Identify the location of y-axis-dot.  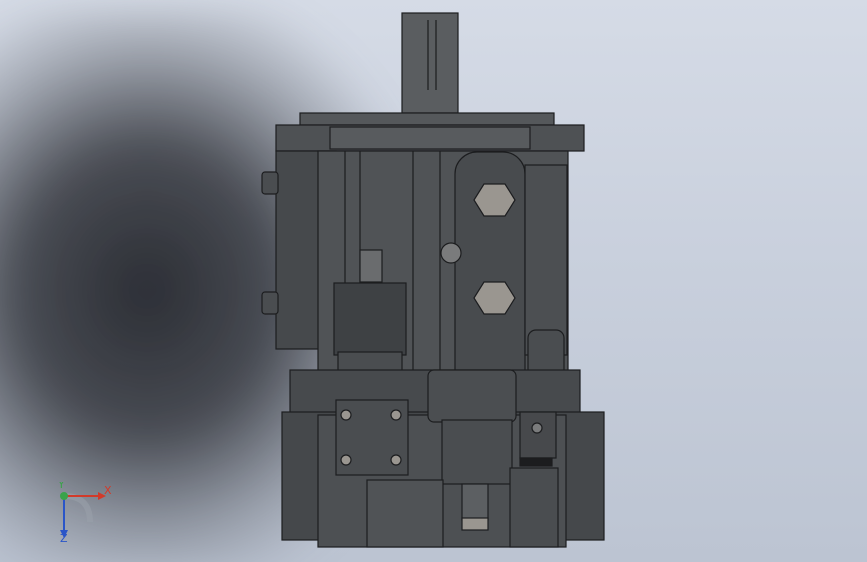
(64, 496).